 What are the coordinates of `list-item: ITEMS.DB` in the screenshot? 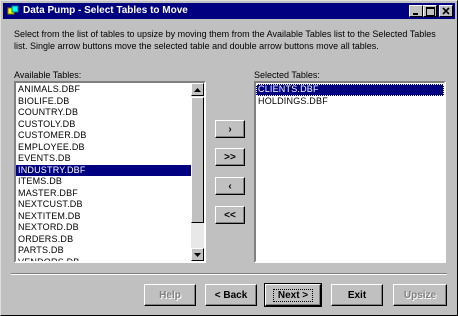 It's located at (103, 182).